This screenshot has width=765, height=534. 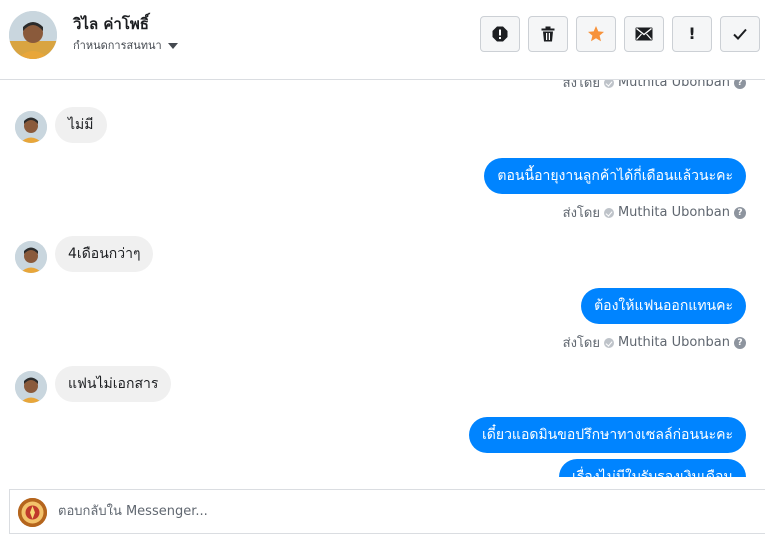 I want to click on assign-label: กำหนดการสนทนา, so click(x=117, y=45).